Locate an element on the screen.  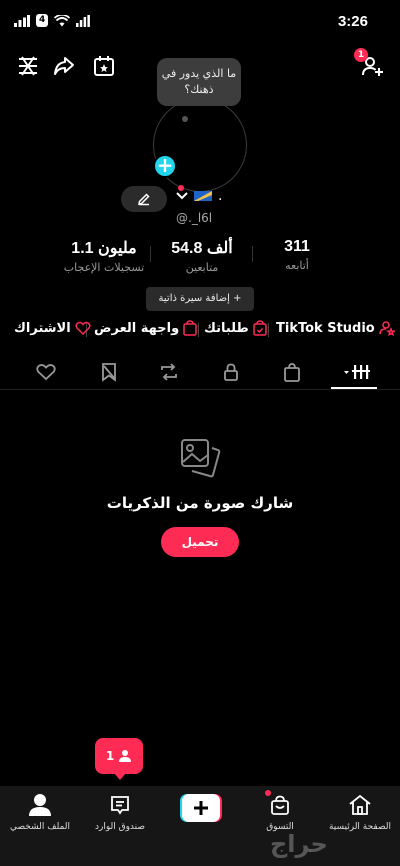
grid-dropdown-icon is located at coordinates (357, 372).